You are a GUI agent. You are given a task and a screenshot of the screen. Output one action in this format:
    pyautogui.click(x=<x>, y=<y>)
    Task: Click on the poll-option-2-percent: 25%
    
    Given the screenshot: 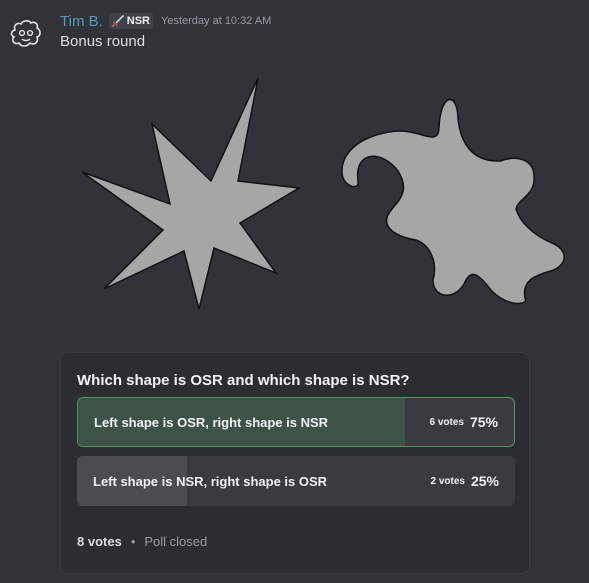 What is the action you would take?
    pyautogui.click(x=484, y=481)
    